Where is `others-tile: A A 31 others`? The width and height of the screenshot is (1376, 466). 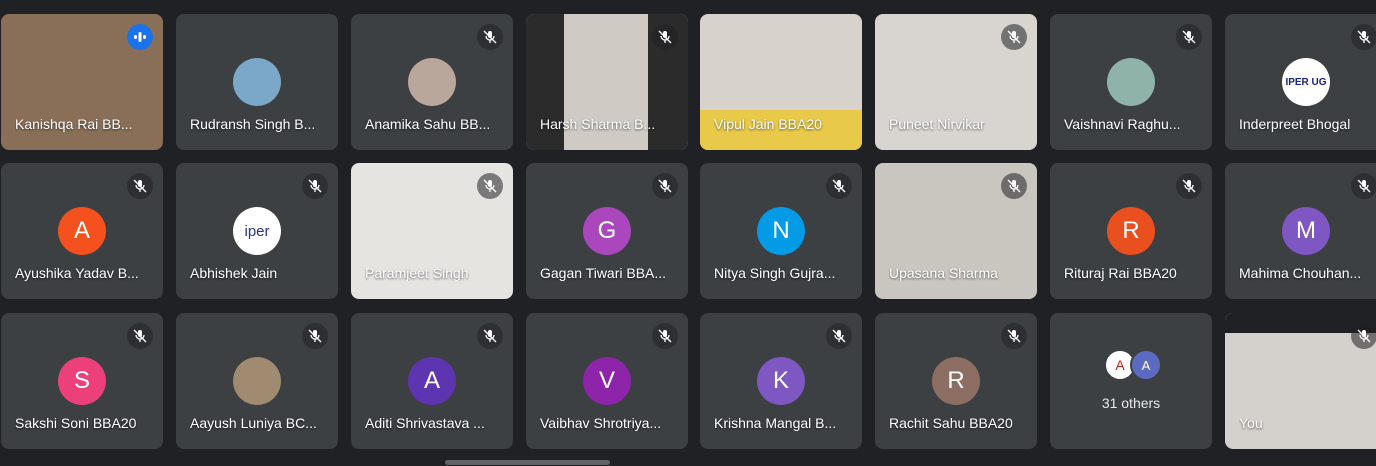
others-tile: A A 31 others is located at coordinates (1131, 381).